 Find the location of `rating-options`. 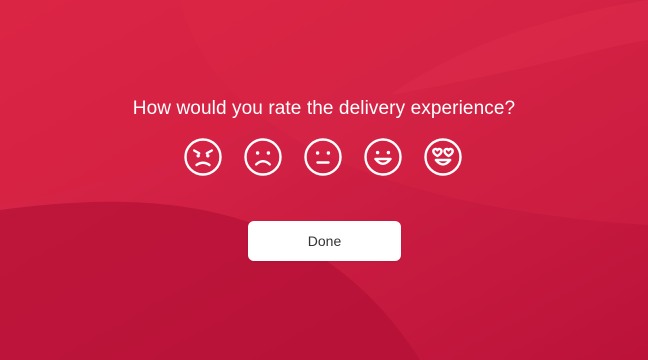

rating-options is located at coordinates (324, 157).